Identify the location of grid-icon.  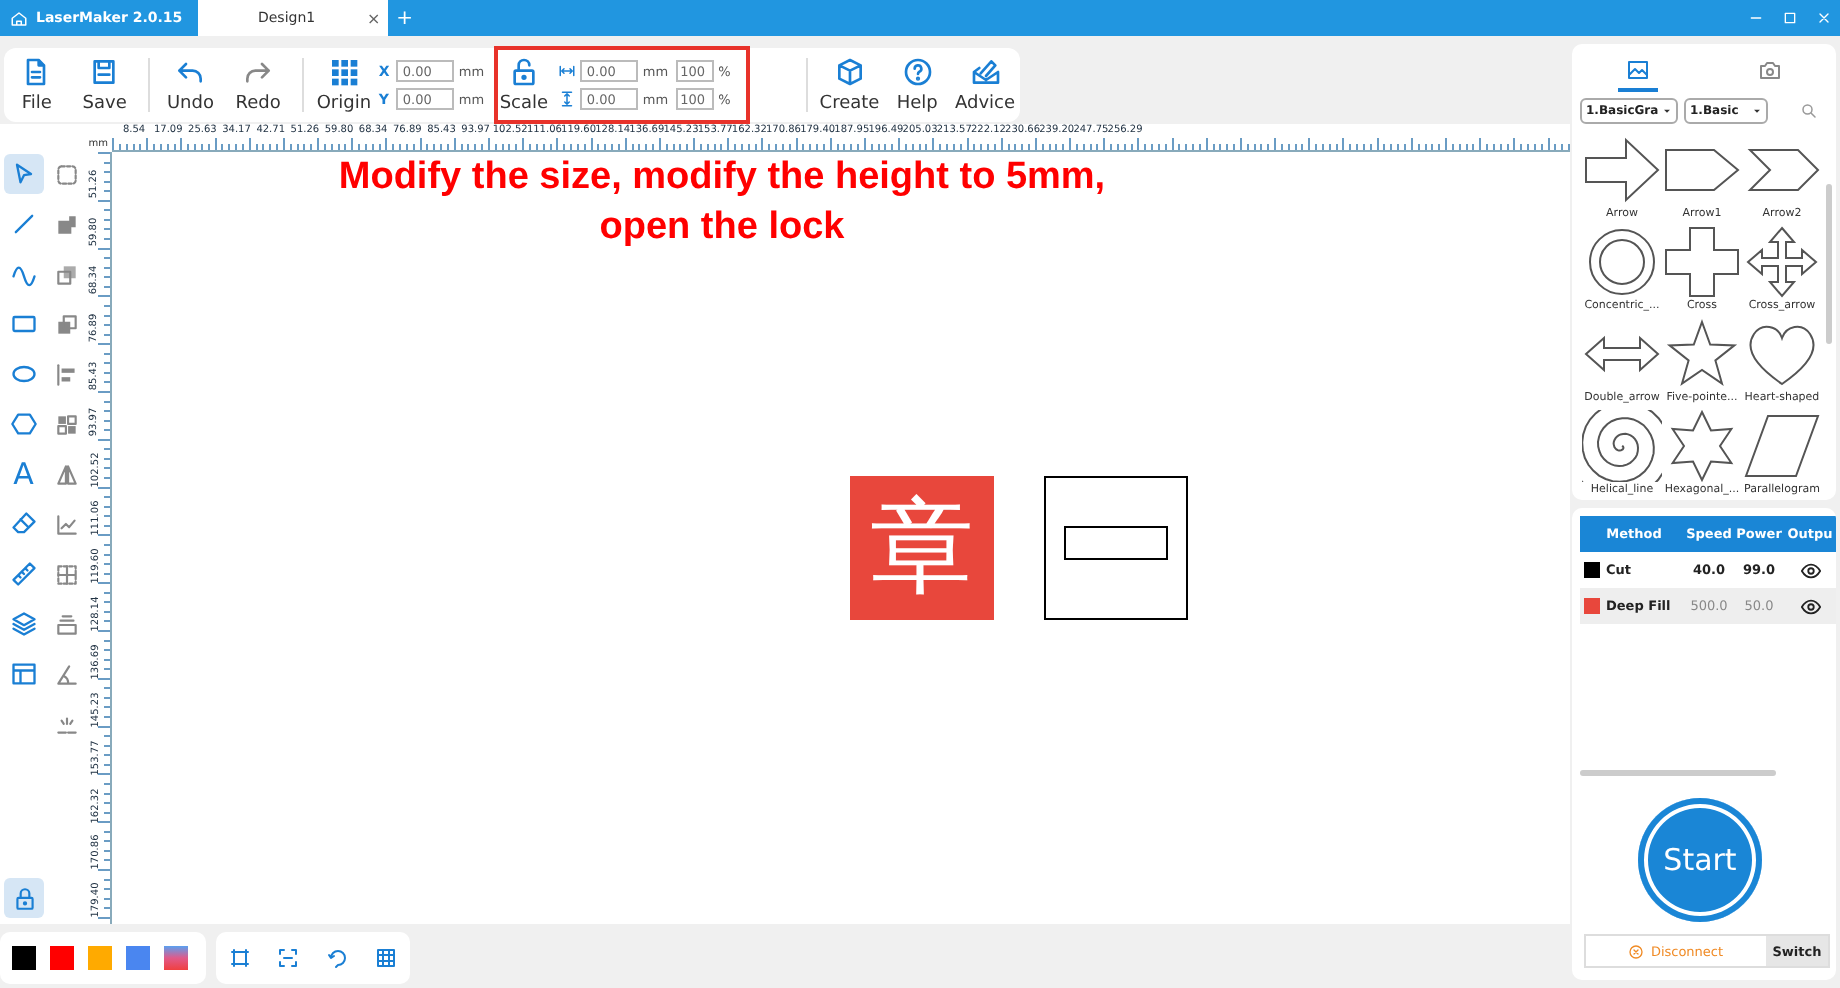
(385, 958).